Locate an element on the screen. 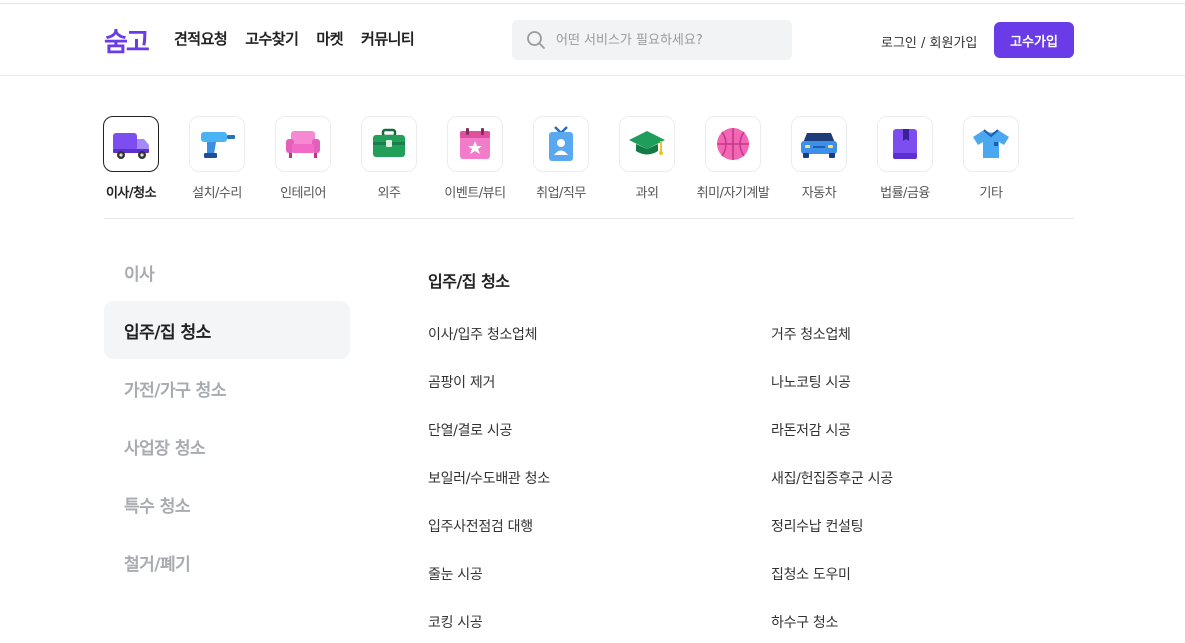 Image resolution: width=1185 pixels, height=643 pixels. search-icon is located at coordinates (536, 40).